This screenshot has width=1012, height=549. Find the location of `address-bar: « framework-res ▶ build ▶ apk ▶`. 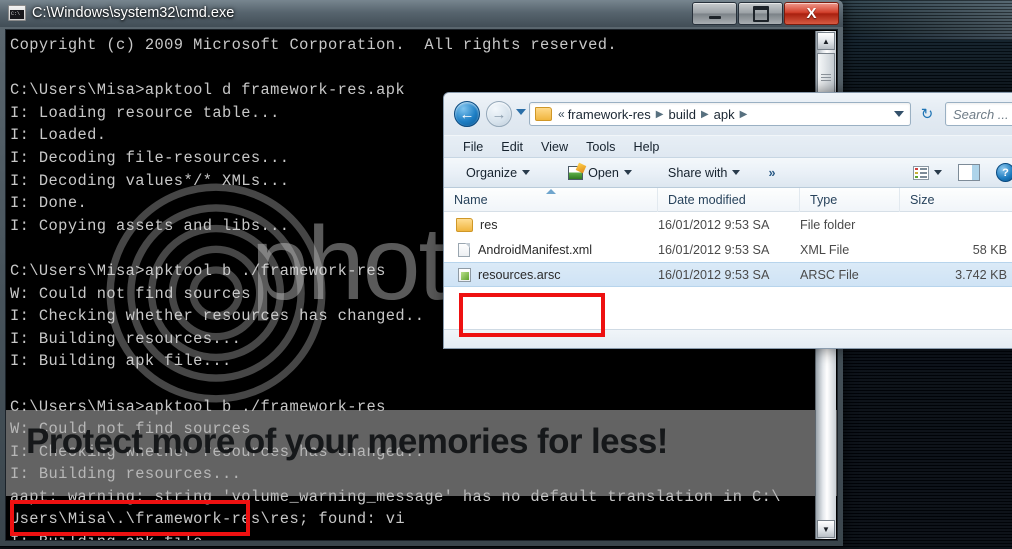

address-bar: « framework-res ▶ build ▶ apk ▶ is located at coordinates (720, 114).